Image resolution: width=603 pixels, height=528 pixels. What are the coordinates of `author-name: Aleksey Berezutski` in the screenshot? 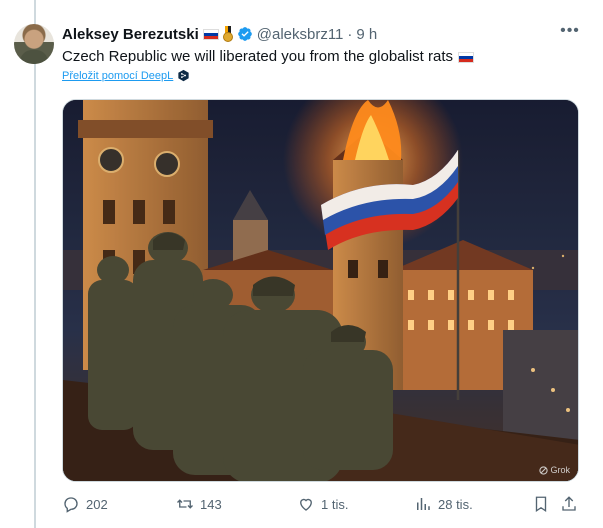 It's located at (130, 34).